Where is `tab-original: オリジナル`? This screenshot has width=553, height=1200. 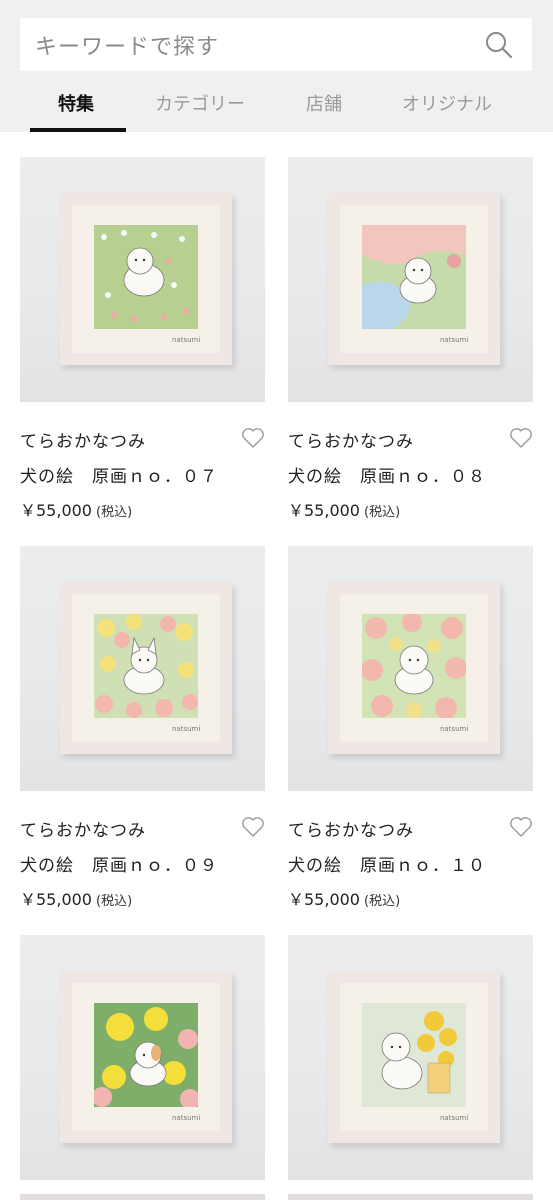
tab-original: オリジナル is located at coordinates (447, 103).